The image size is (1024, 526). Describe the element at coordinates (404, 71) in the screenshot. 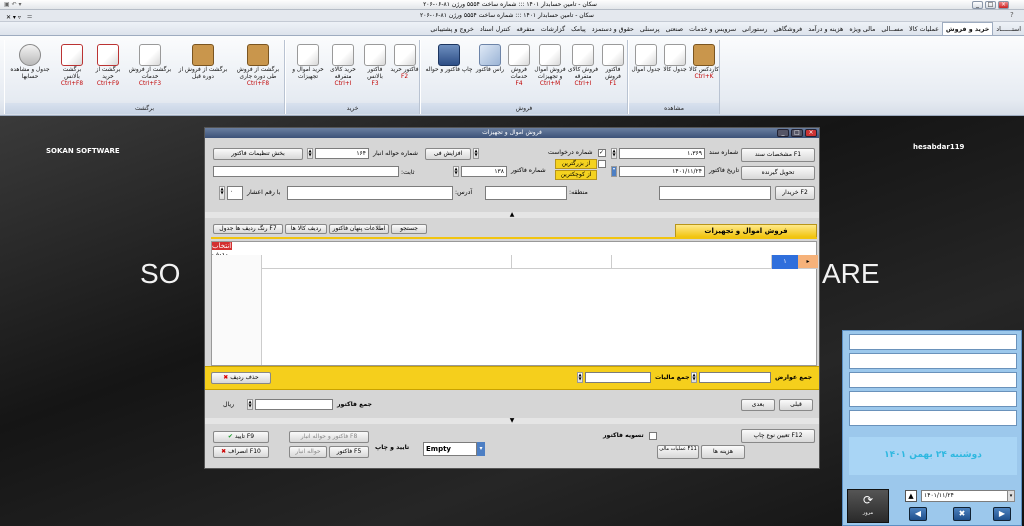

I see `purchase-invoice-button: فاکتور خرید F2` at that location.